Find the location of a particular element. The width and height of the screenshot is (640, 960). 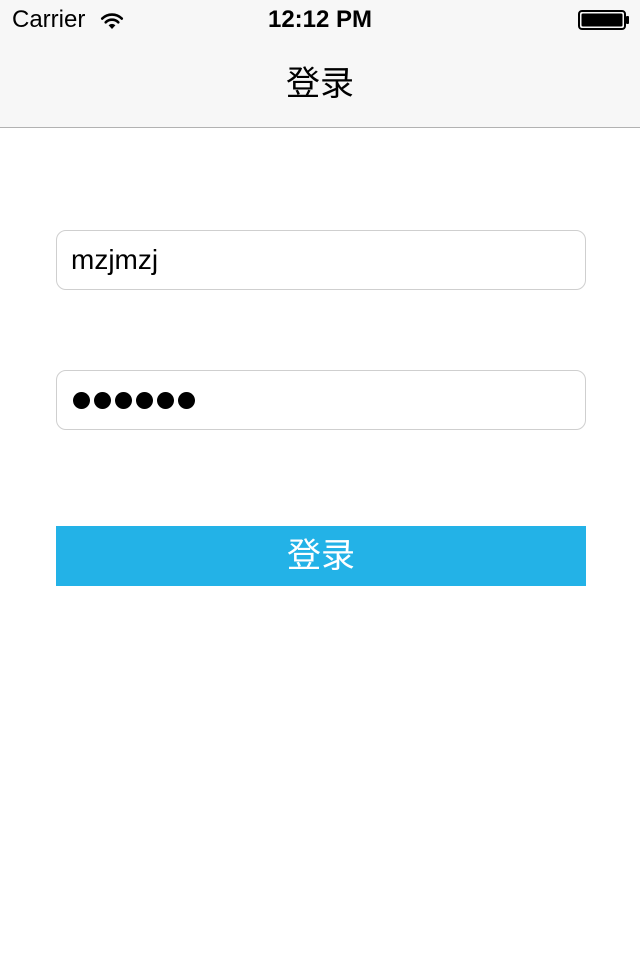

status-time: 12:12 PM is located at coordinates (320, 19).